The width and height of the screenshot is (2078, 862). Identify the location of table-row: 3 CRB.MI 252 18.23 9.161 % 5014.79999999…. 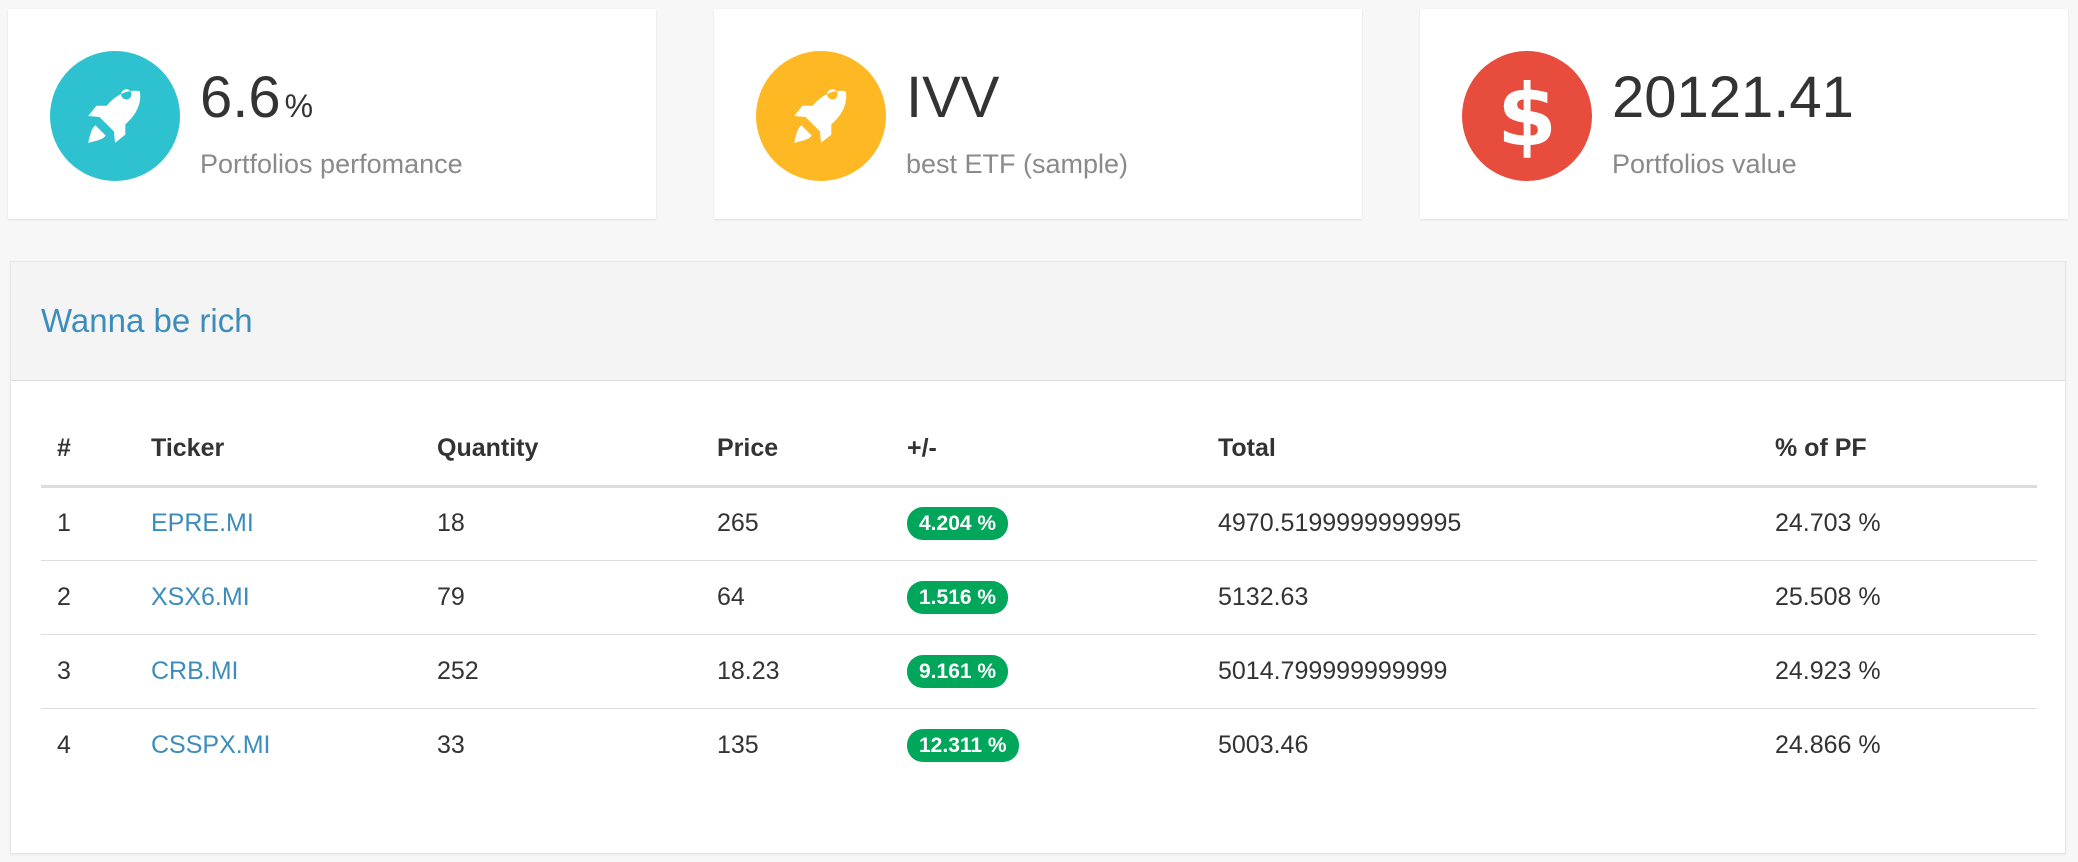
(1039, 671).